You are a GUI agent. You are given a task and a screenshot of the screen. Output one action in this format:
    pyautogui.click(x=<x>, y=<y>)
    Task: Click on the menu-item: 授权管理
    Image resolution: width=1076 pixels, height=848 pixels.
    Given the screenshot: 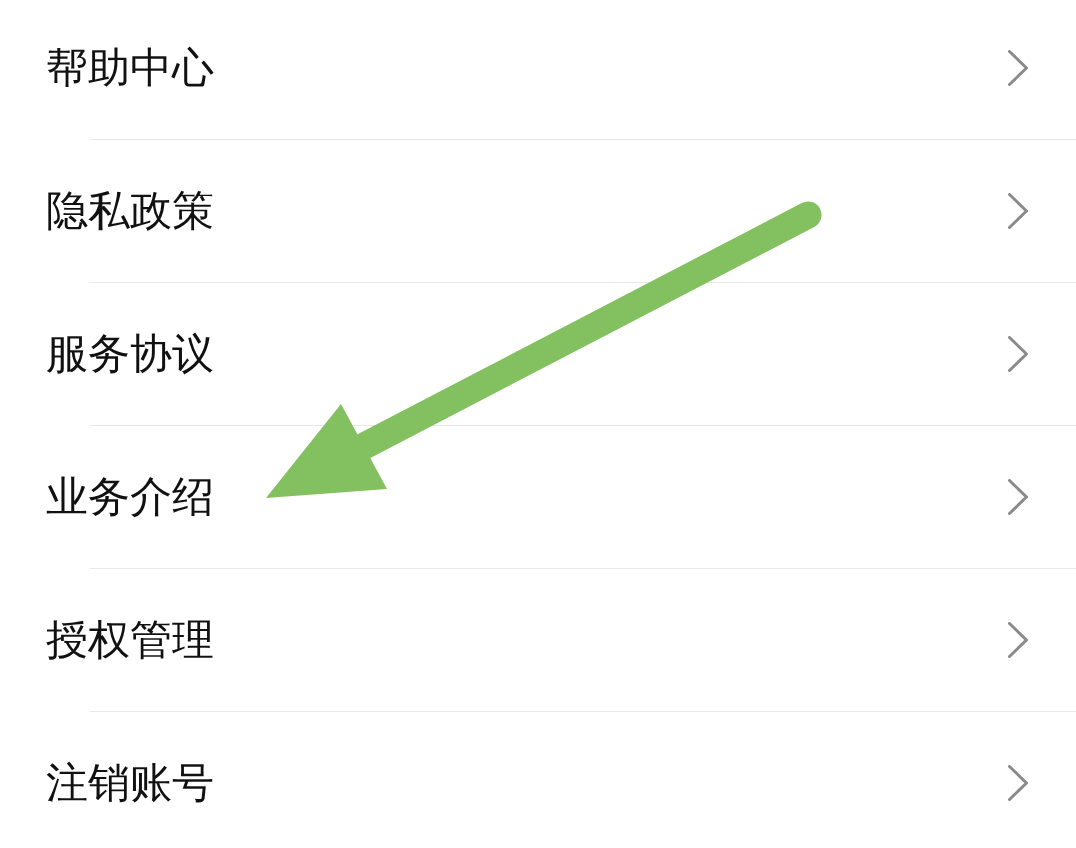 What is the action you would take?
    pyautogui.click(x=130, y=640)
    